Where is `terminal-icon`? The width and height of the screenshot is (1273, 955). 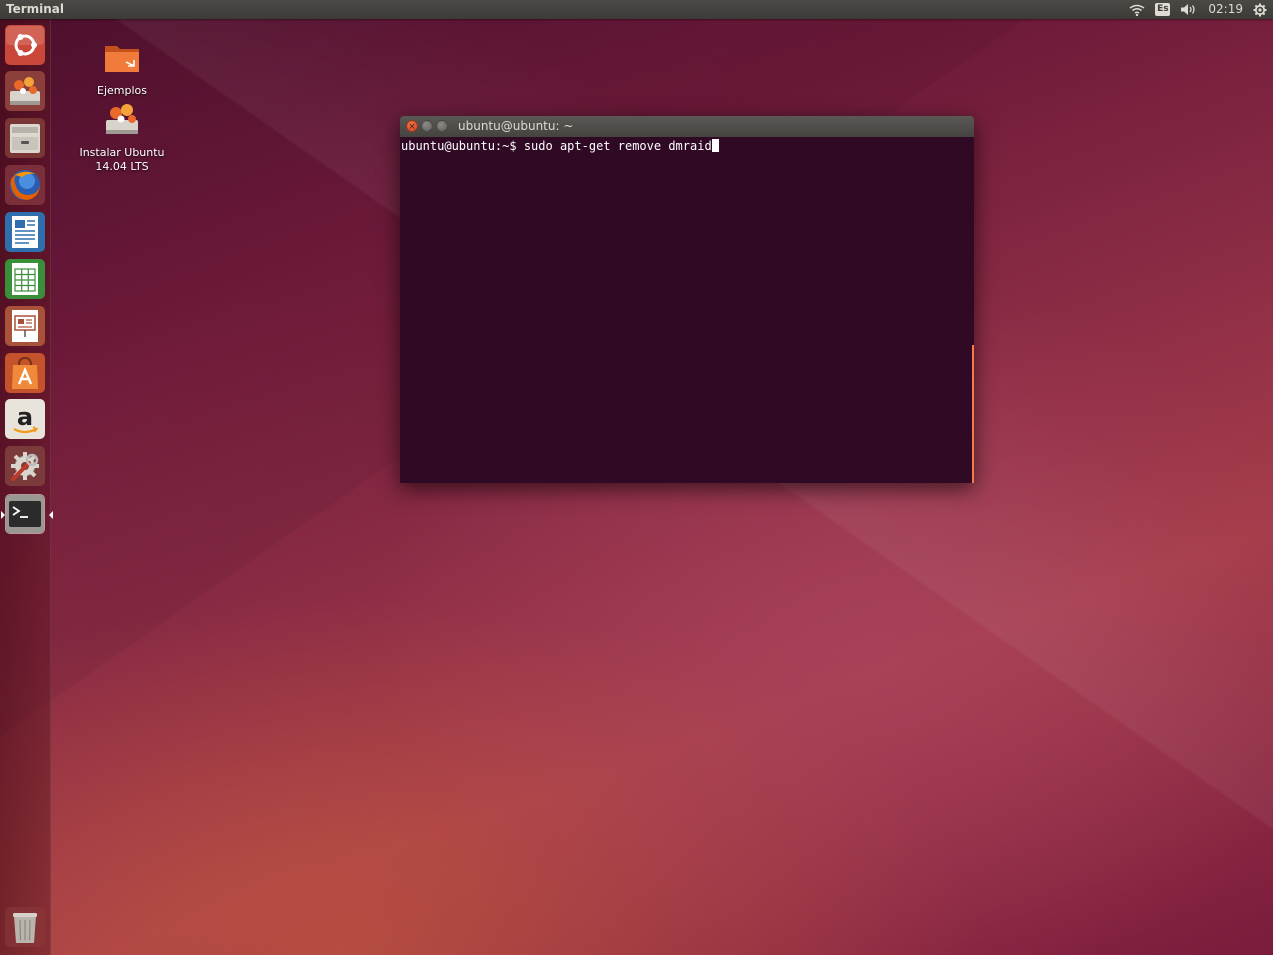 terminal-icon is located at coordinates (25, 514).